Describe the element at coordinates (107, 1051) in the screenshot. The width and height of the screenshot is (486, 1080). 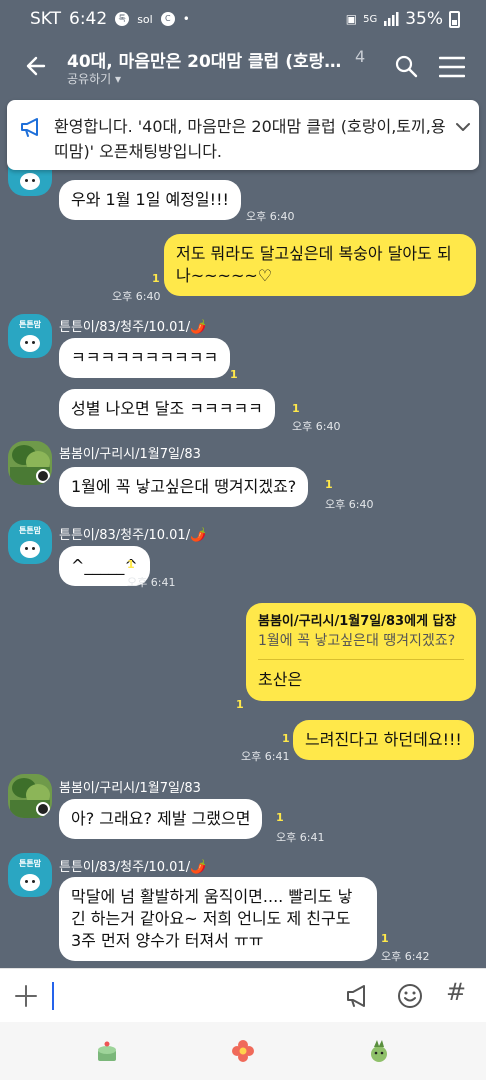
I see `cake-icon` at that location.